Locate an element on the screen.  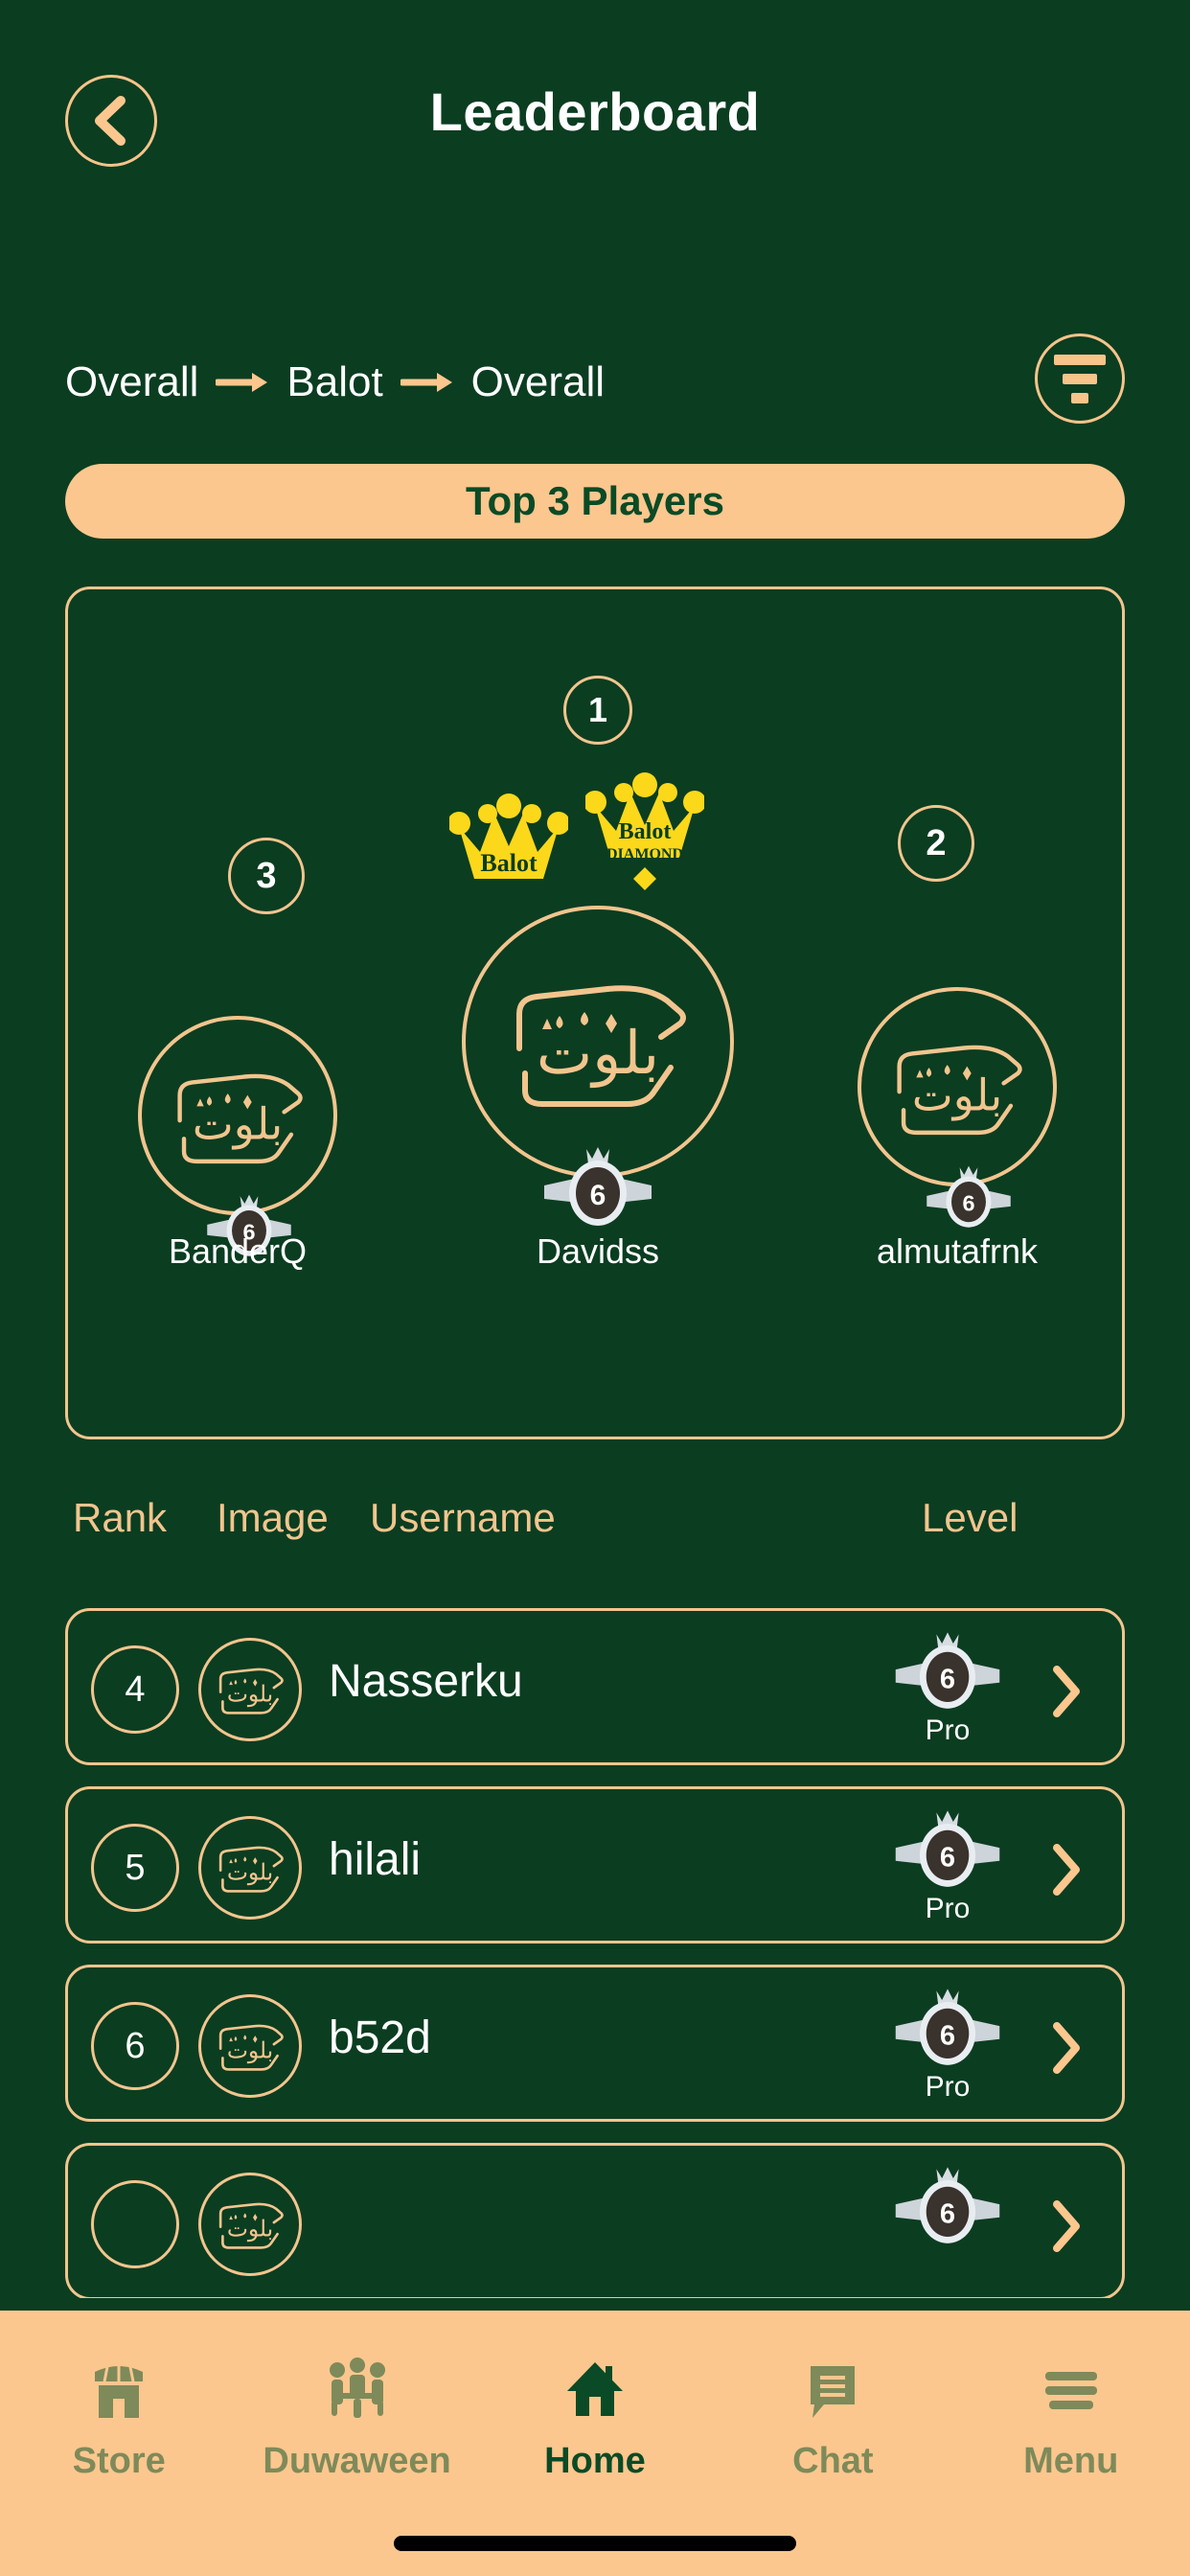
page-title: Leaderboard is located at coordinates (595, 111).